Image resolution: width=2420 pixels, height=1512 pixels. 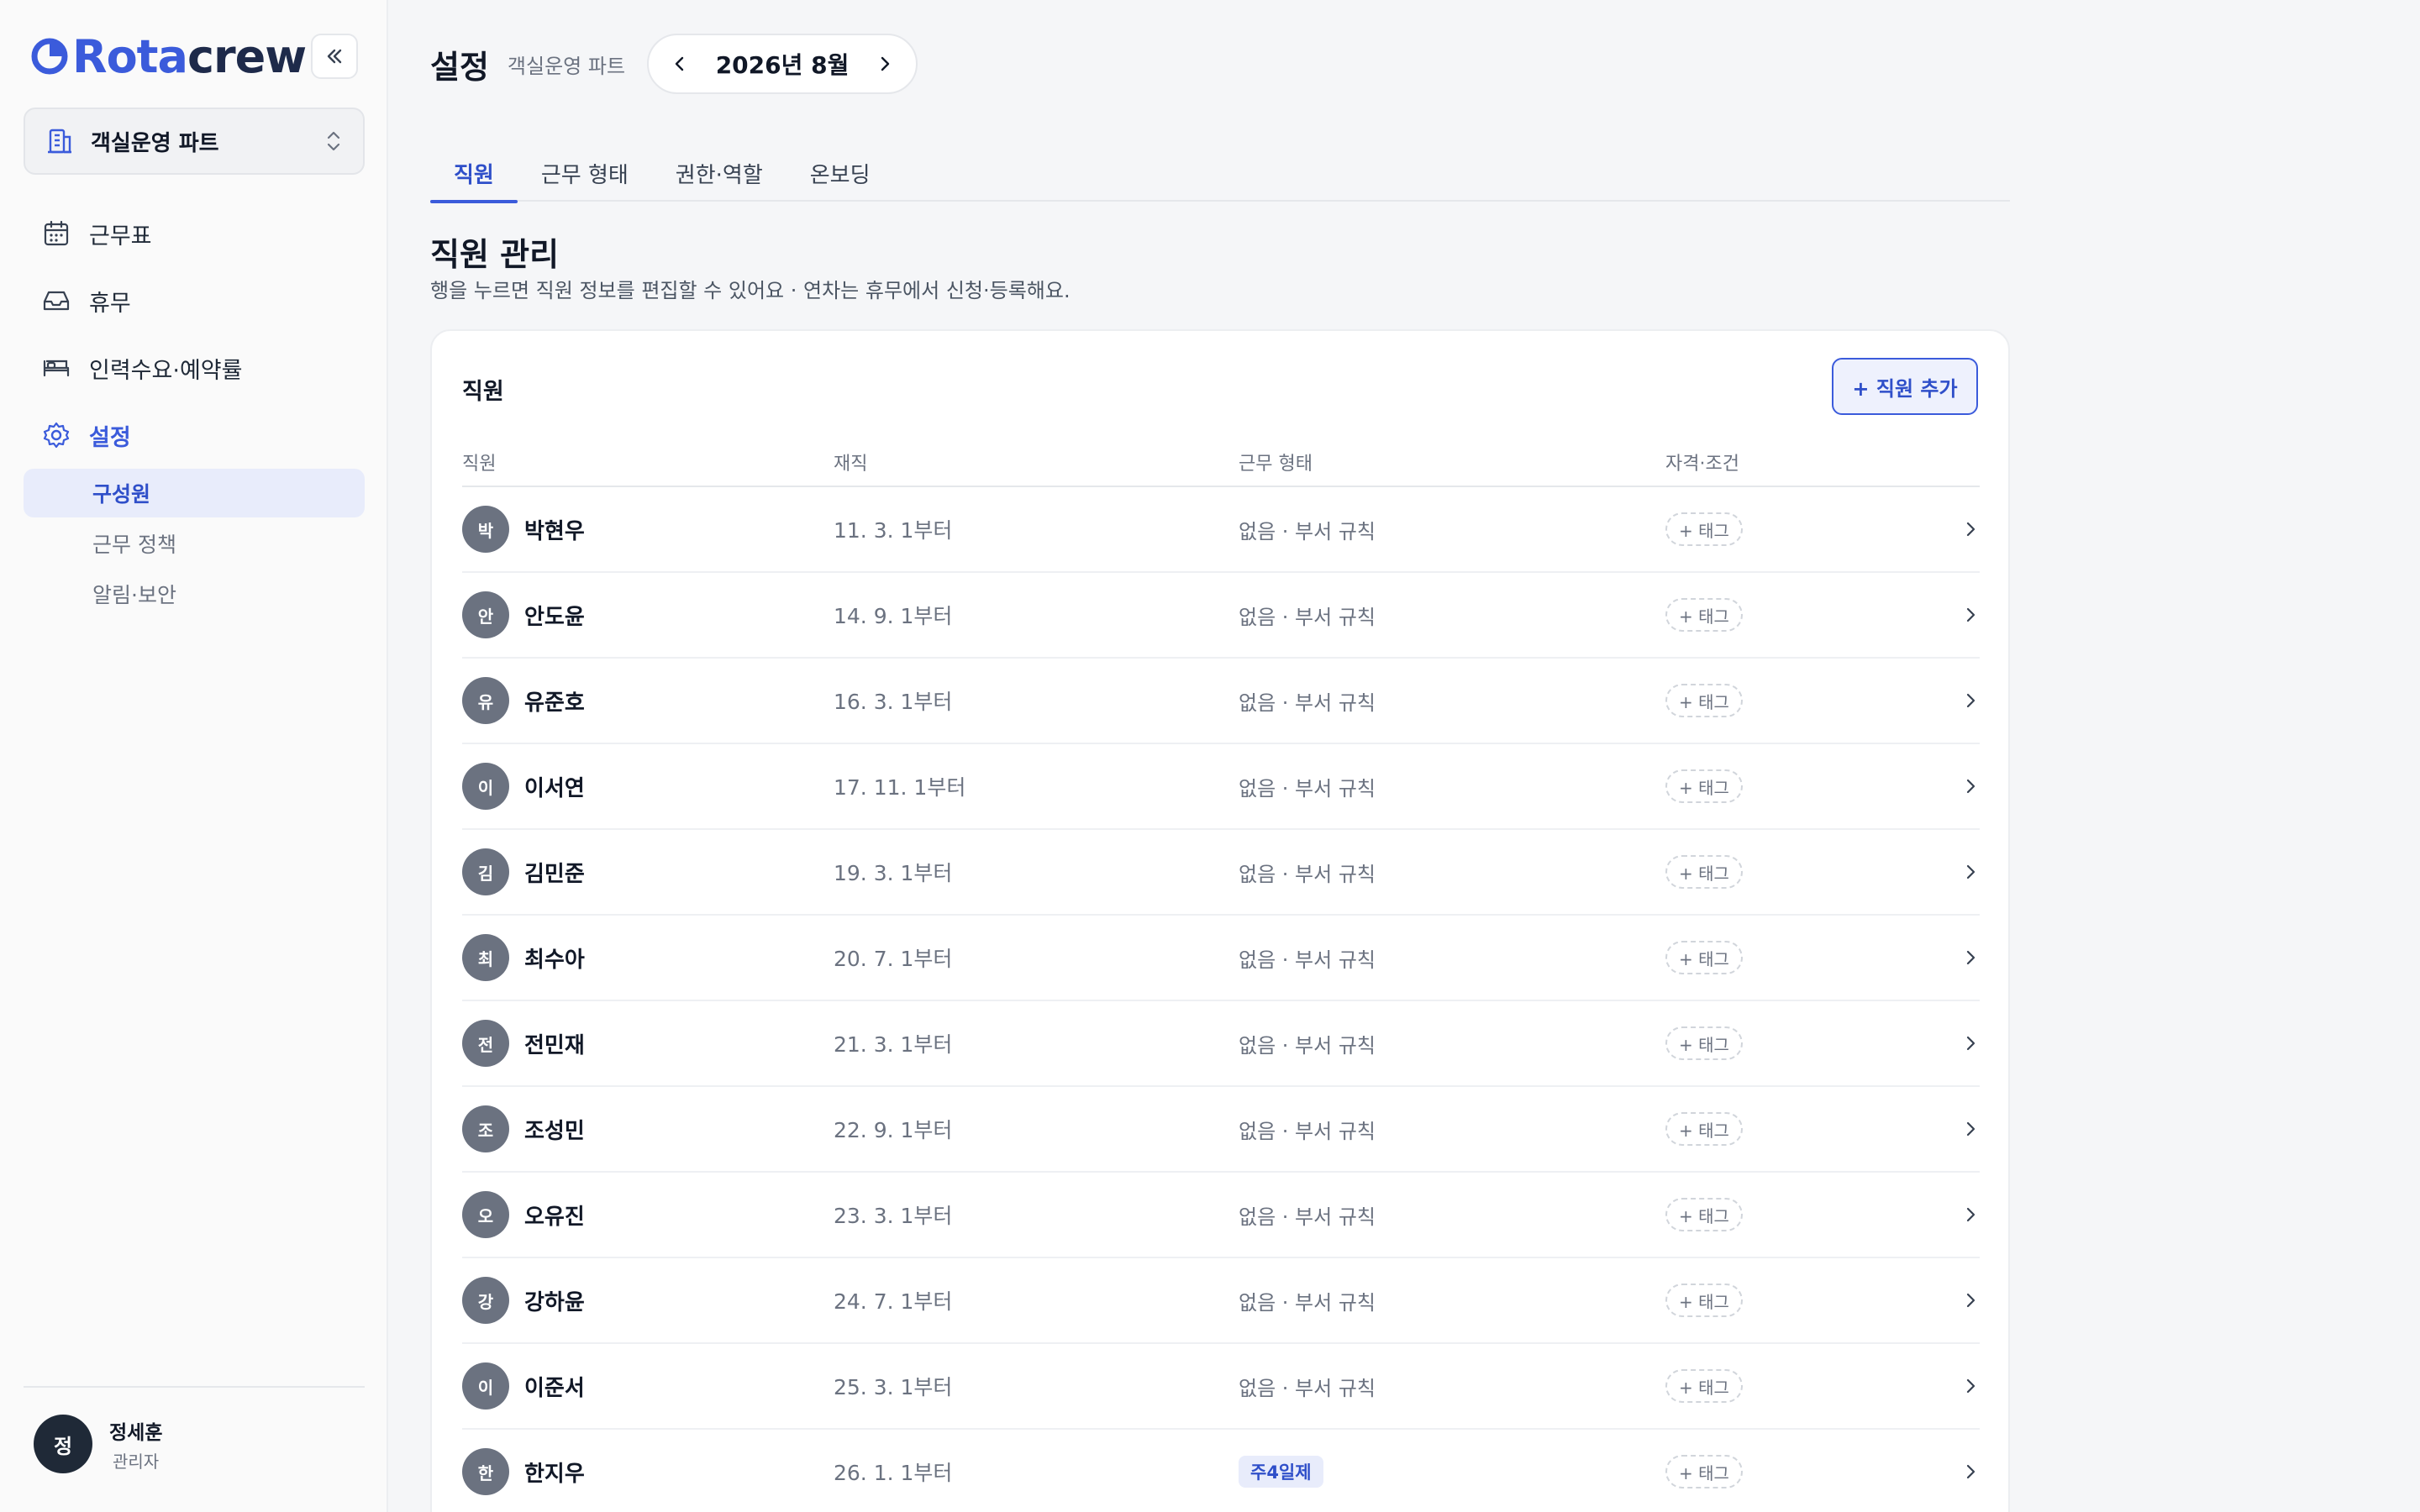 I want to click on brand-name-part1: Rota, so click(x=130, y=56).